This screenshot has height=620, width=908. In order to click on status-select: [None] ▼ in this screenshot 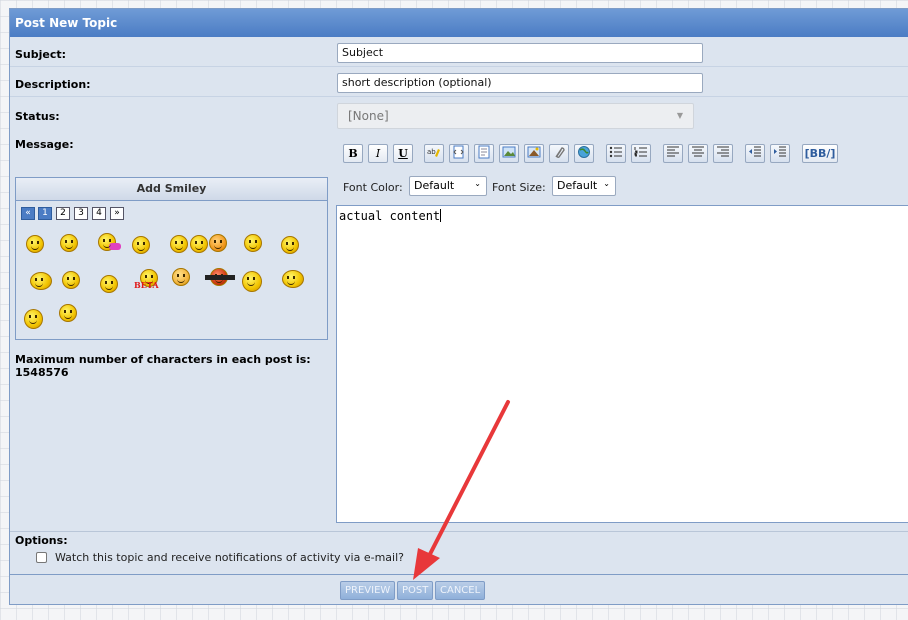, I will do `click(515, 116)`.